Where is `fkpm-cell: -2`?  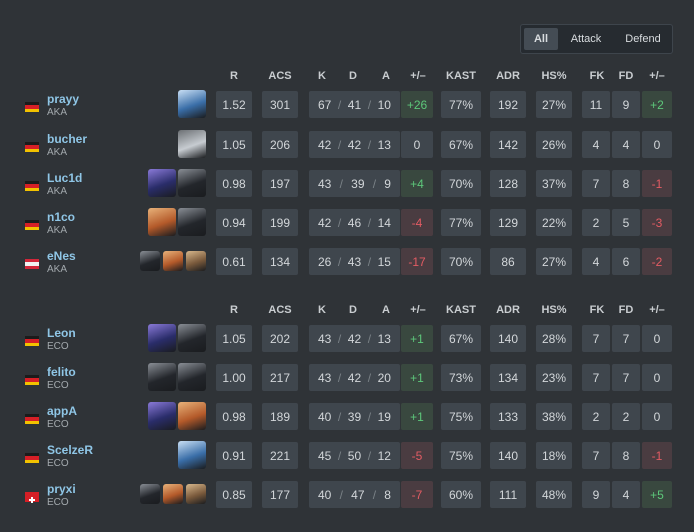
fkpm-cell: -2 is located at coordinates (657, 261).